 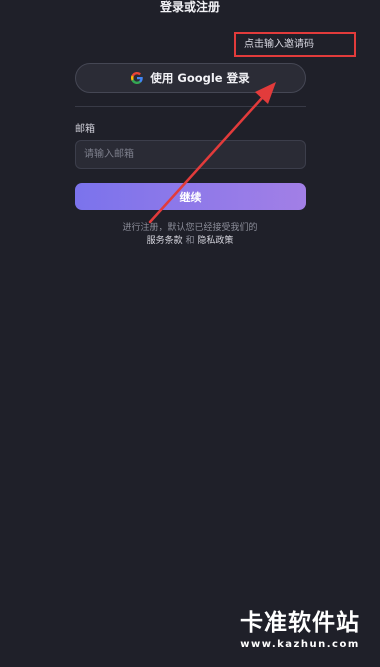 What do you see at coordinates (212, 153) in the screenshot?
I see `annotation-arrow` at bounding box center [212, 153].